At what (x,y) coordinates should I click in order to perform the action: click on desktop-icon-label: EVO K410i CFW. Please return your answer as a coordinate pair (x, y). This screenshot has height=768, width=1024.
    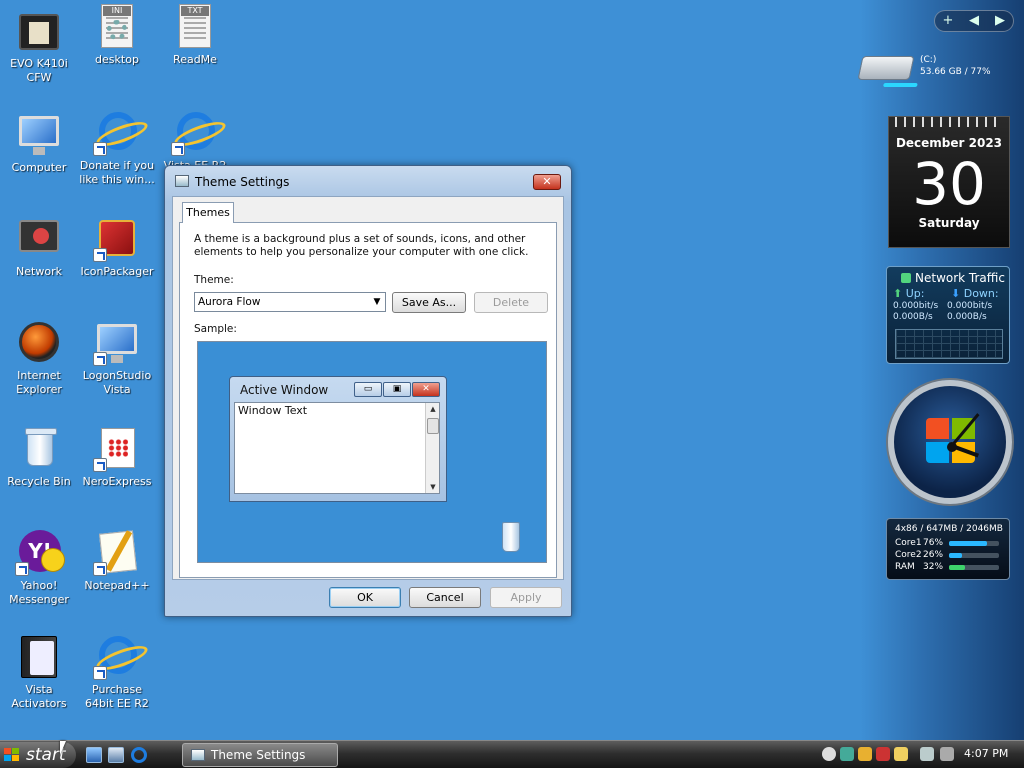
    Looking at the image, I should click on (39, 70).